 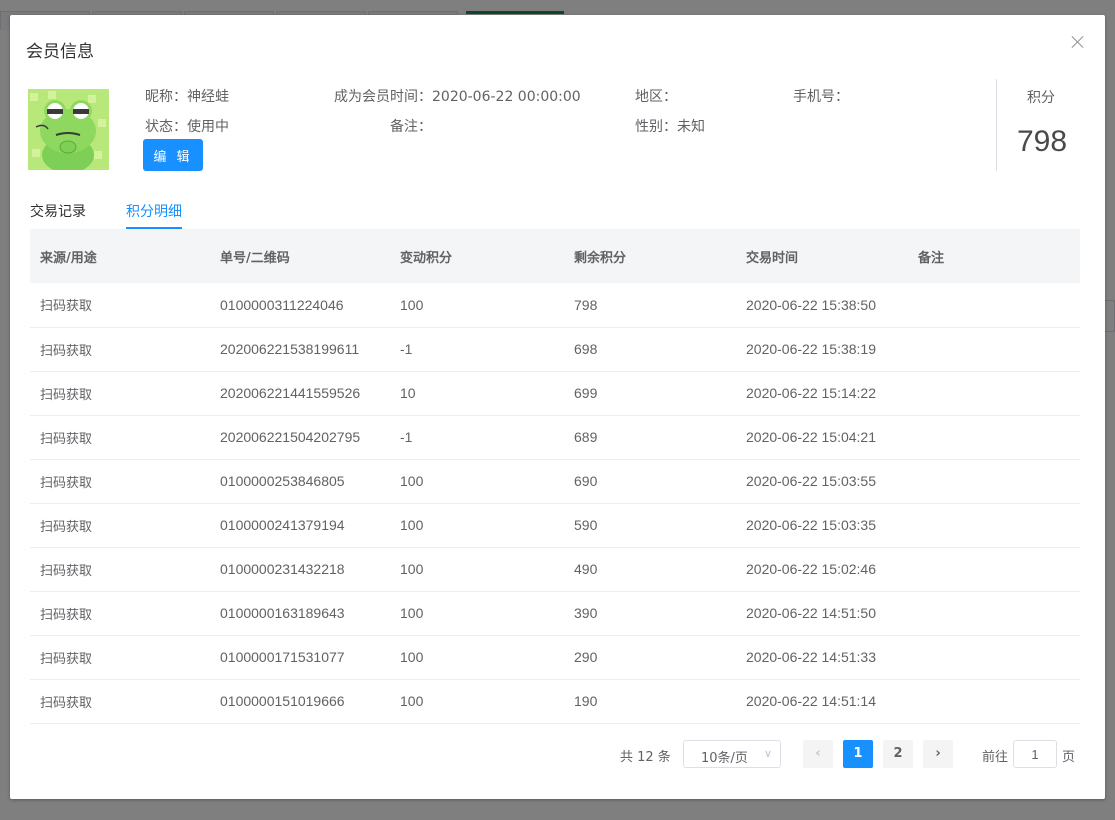 What do you see at coordinates (555, 213) in the screenshot?
I see `tabs: 交易记录 积分明细` at bounding box center [555, 213].